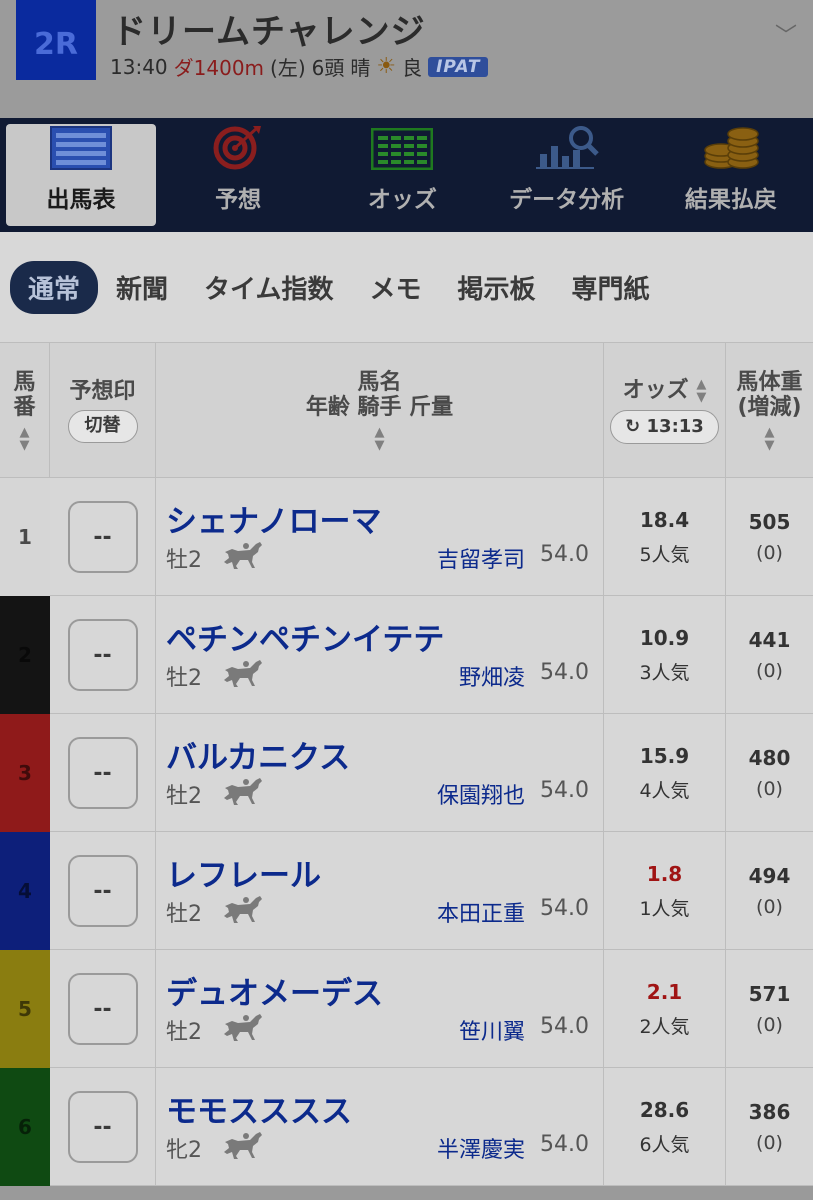  I want to click on race-course: ダ1400m, so click(219, 68).